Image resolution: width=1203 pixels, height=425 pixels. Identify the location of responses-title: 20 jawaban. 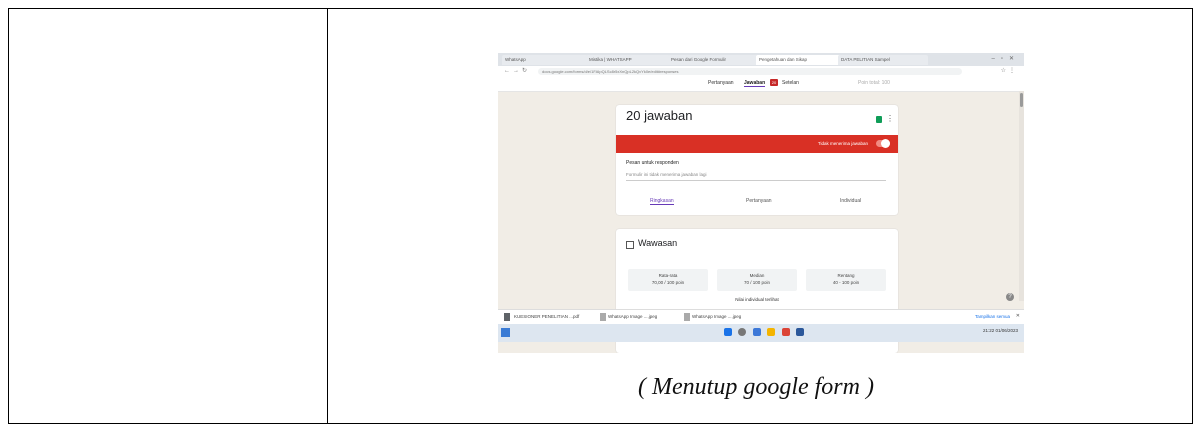
(659, 115).